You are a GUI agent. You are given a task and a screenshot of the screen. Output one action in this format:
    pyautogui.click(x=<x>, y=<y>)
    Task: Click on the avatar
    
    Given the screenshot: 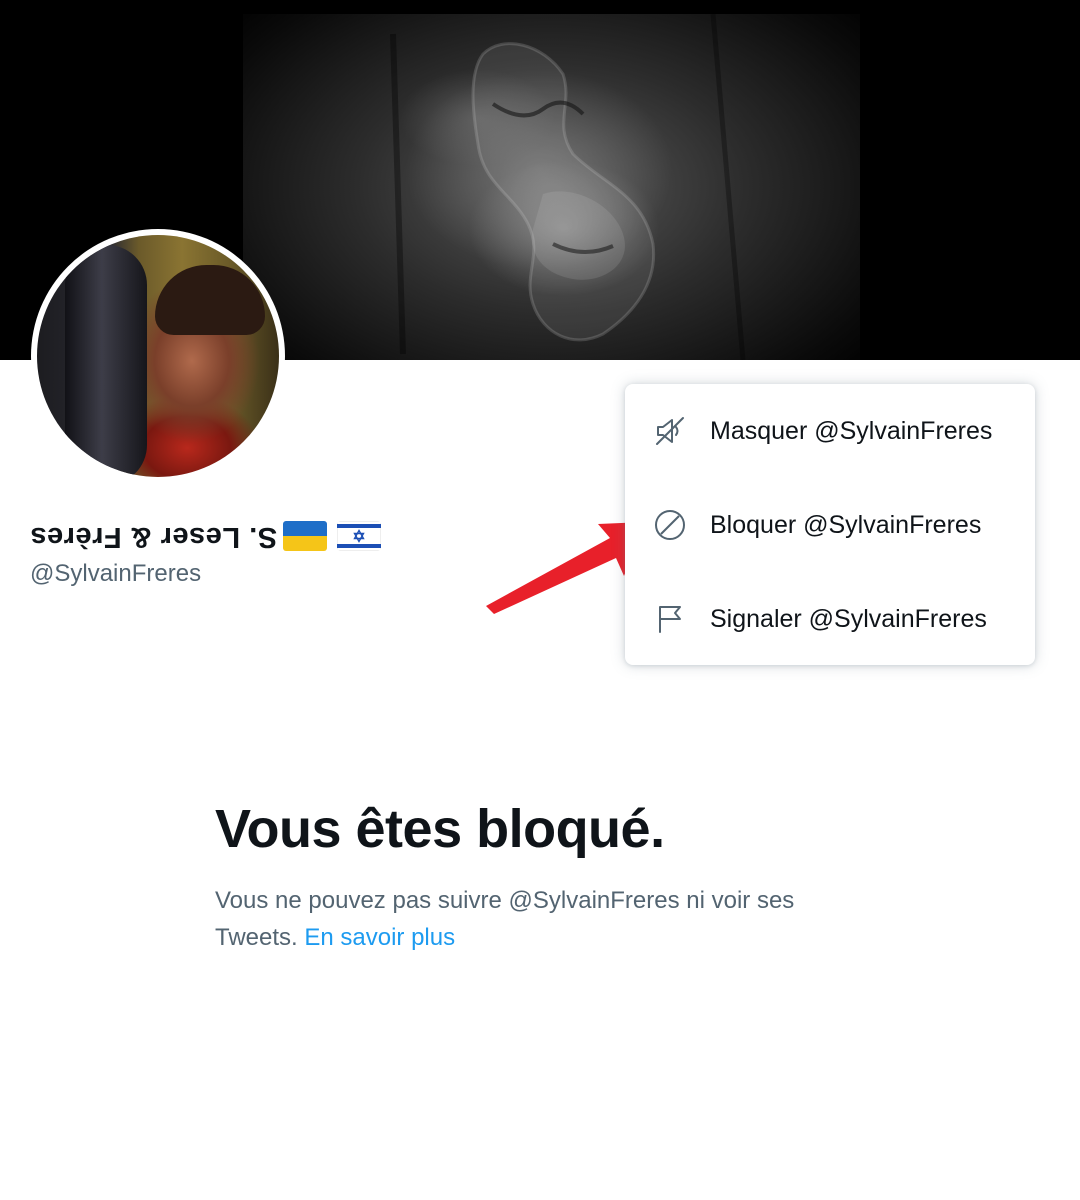 What is the action you would take?
    pyautogui.click(x=158, y=356)
    